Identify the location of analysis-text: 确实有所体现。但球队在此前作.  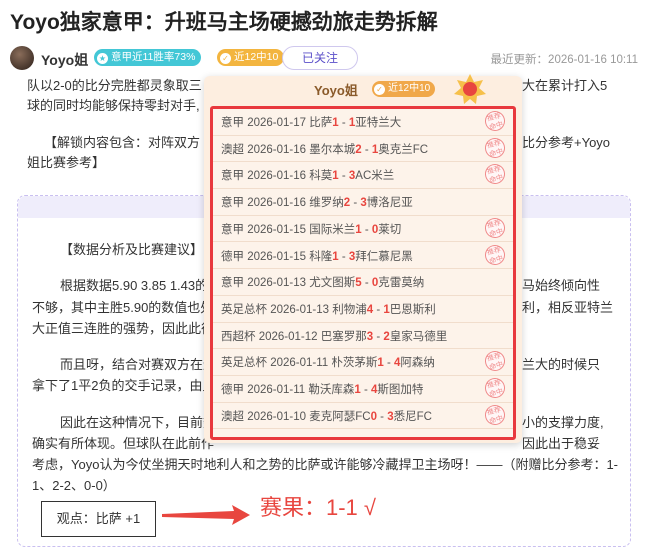
(123, 443).